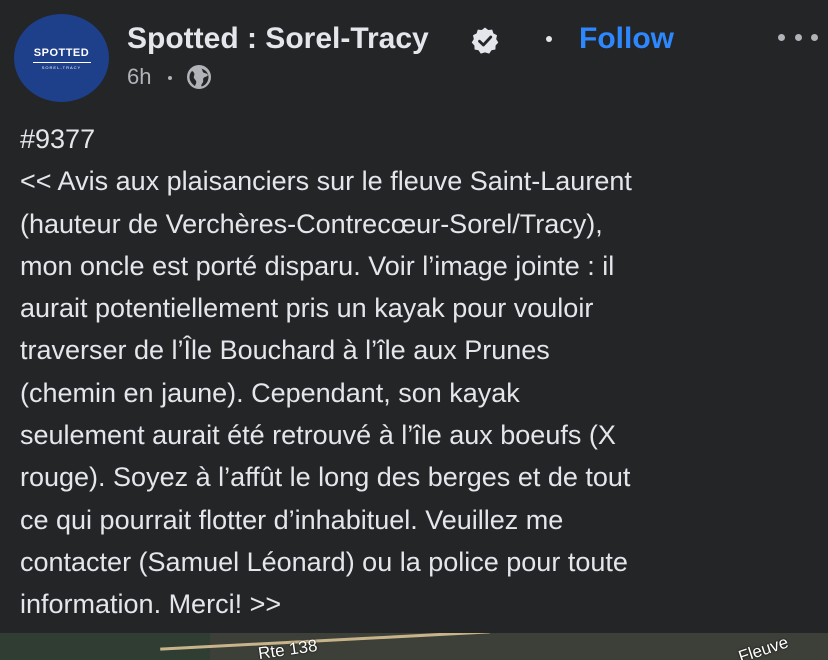  What do you see at coordinates (626, 39) in the screenshot?
I see `follow-button: Follow` at bounding box center [626, 39].